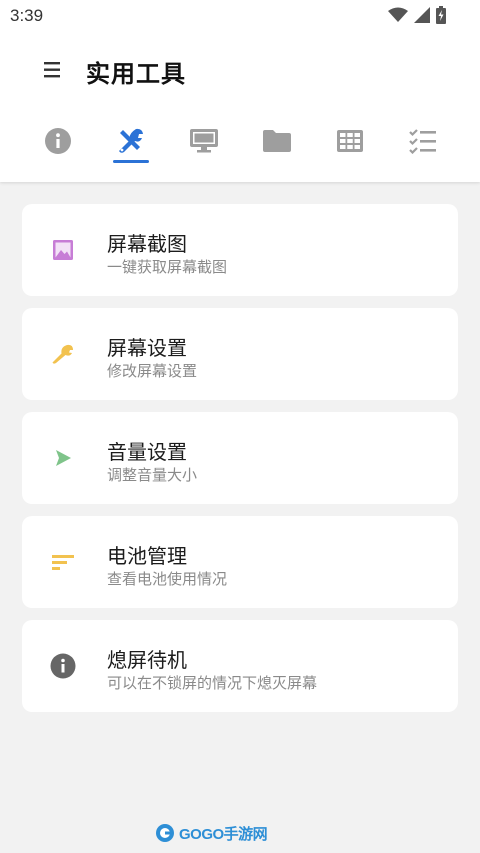  Describe the element at coordinates (165, 833) in the screenshot. I see `gogo-logo-icon` at that location.